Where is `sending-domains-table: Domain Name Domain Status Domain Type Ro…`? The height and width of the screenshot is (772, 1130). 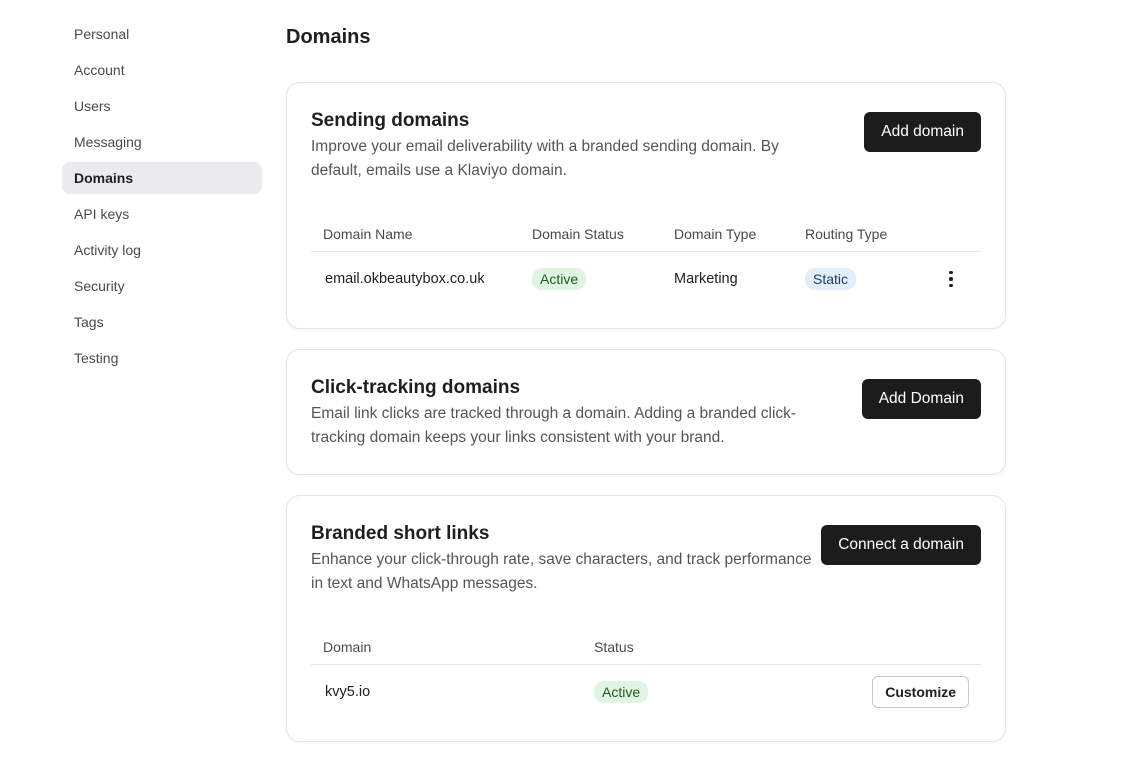
sending-domains-table: Domain Name Domain Status Domain Type Ro… is located at coordinates (646, 261).